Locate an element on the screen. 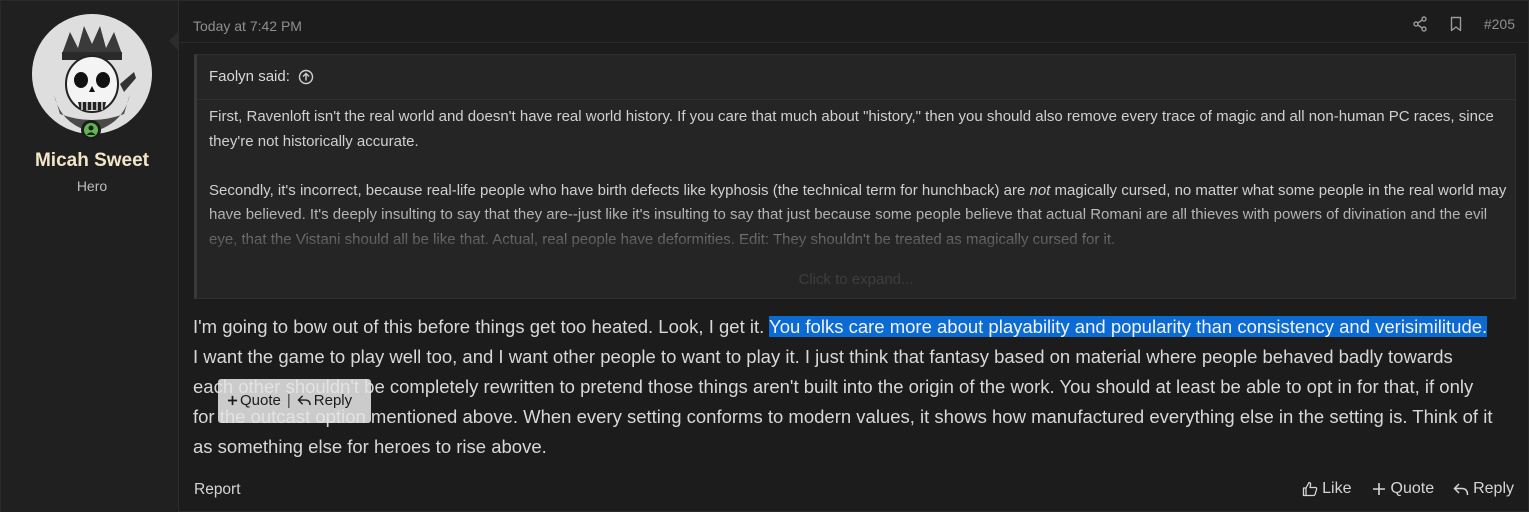 Image resolution: width=1529 pixels, height=512 pixels. arrow-up-circle-icon is located at coordinates (306, 77).